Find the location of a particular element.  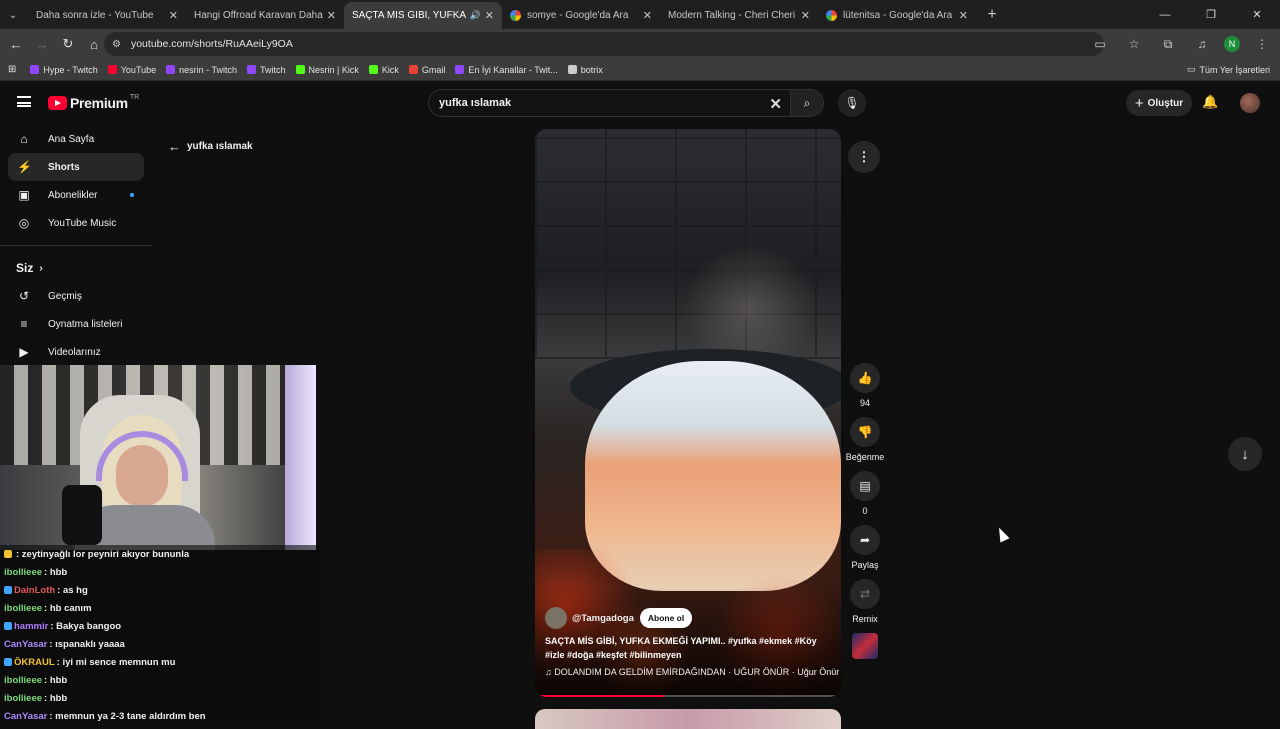

next-short-arrow-down-icon: ↓ is located at coordinates (1245, 454).